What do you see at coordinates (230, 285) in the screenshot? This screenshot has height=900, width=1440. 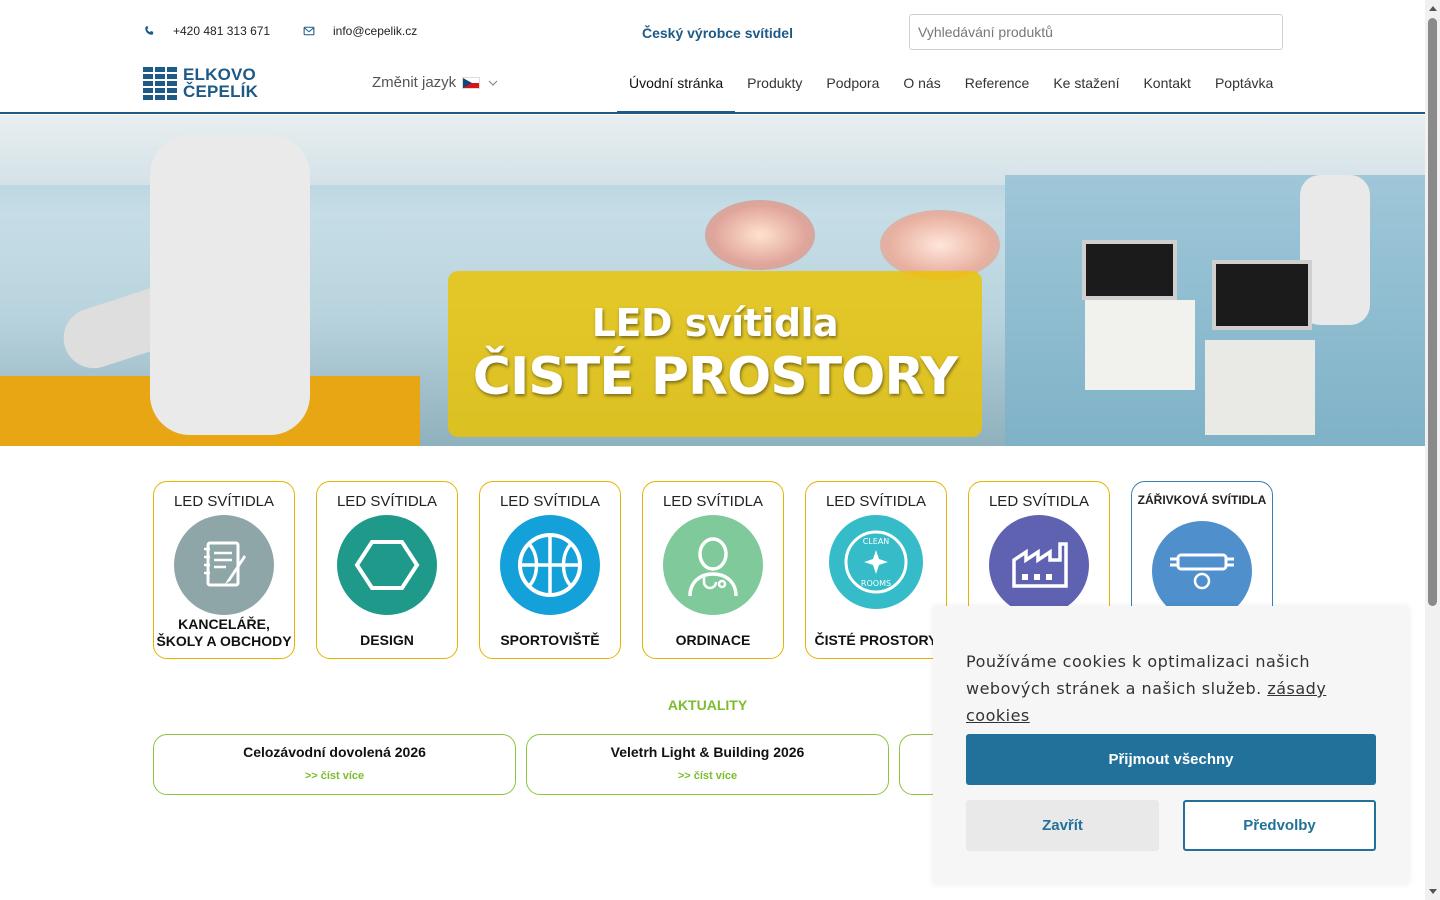 I see `microscope-body` at bounding box center [230, 285].